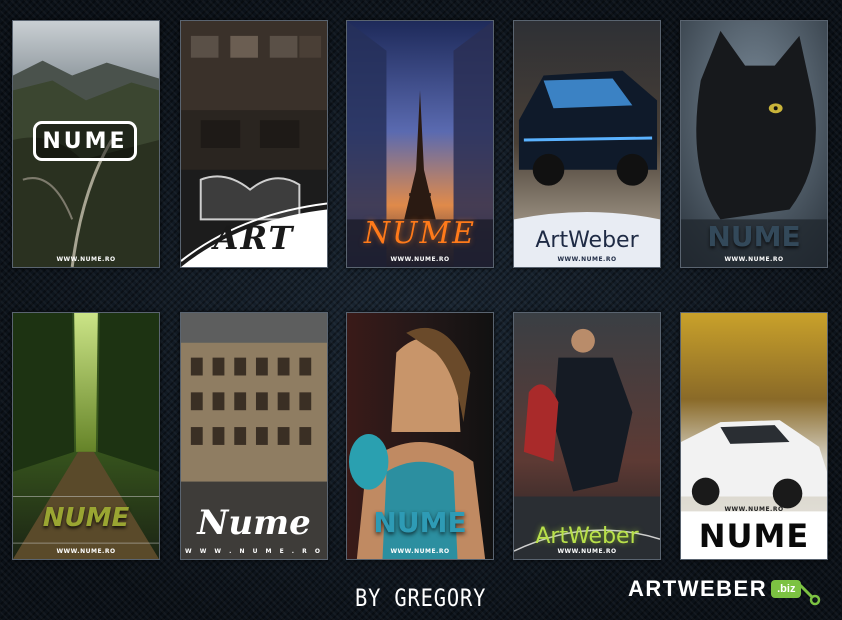 The image size is (842, 620). I want to click on card-logo-box: NUME, so click(85, 141).